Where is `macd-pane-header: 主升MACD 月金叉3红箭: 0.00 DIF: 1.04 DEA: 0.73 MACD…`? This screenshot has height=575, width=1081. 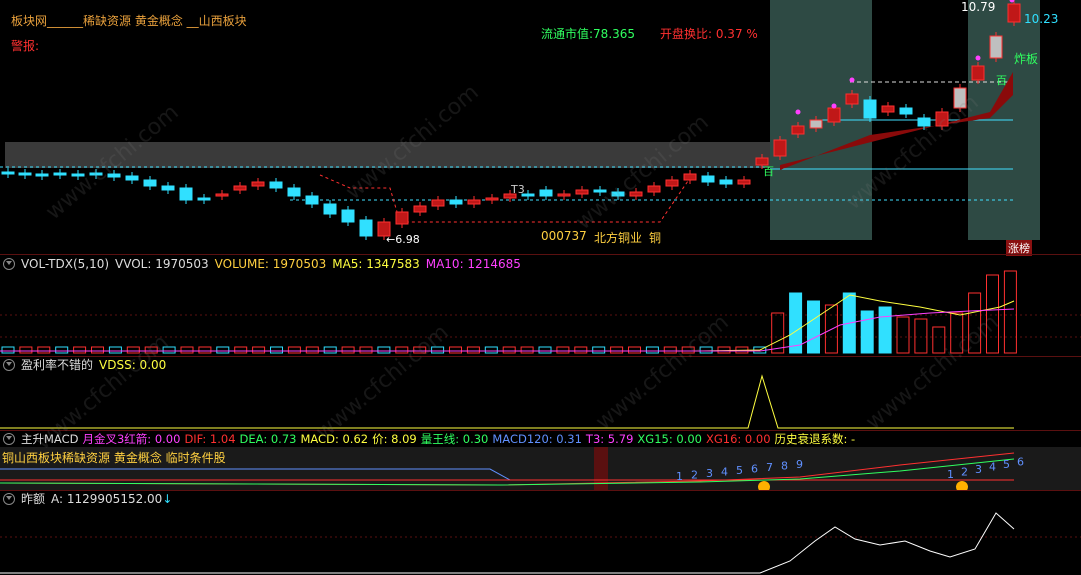
macd-pane-header: 主升MACD 月金叉3红箭: 0.00 DIF: 1.04 DEA: 0.73 MACD… is located at coordinates (430, 439).